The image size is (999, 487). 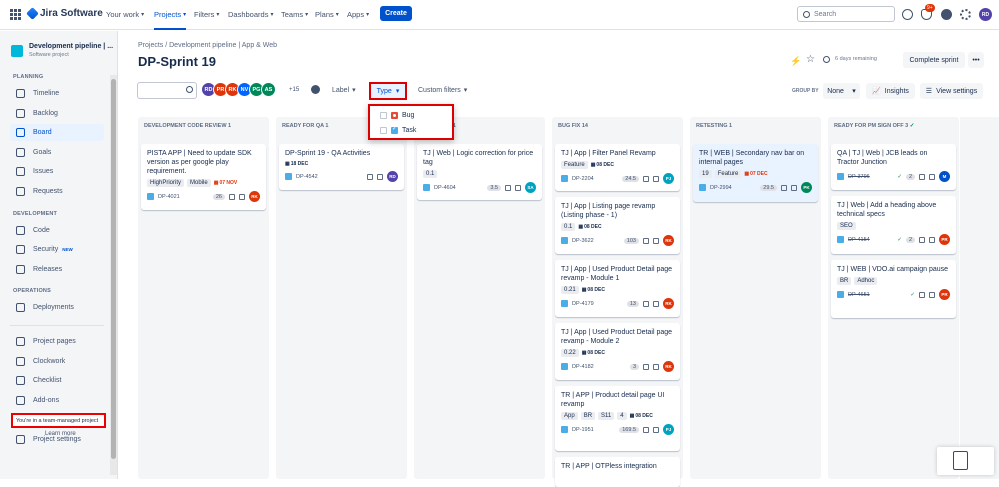 What do you see at coordinates (268, 89) in the screenshot?
I see `assignee-avatar: AS` at bounding box center [268, 89].